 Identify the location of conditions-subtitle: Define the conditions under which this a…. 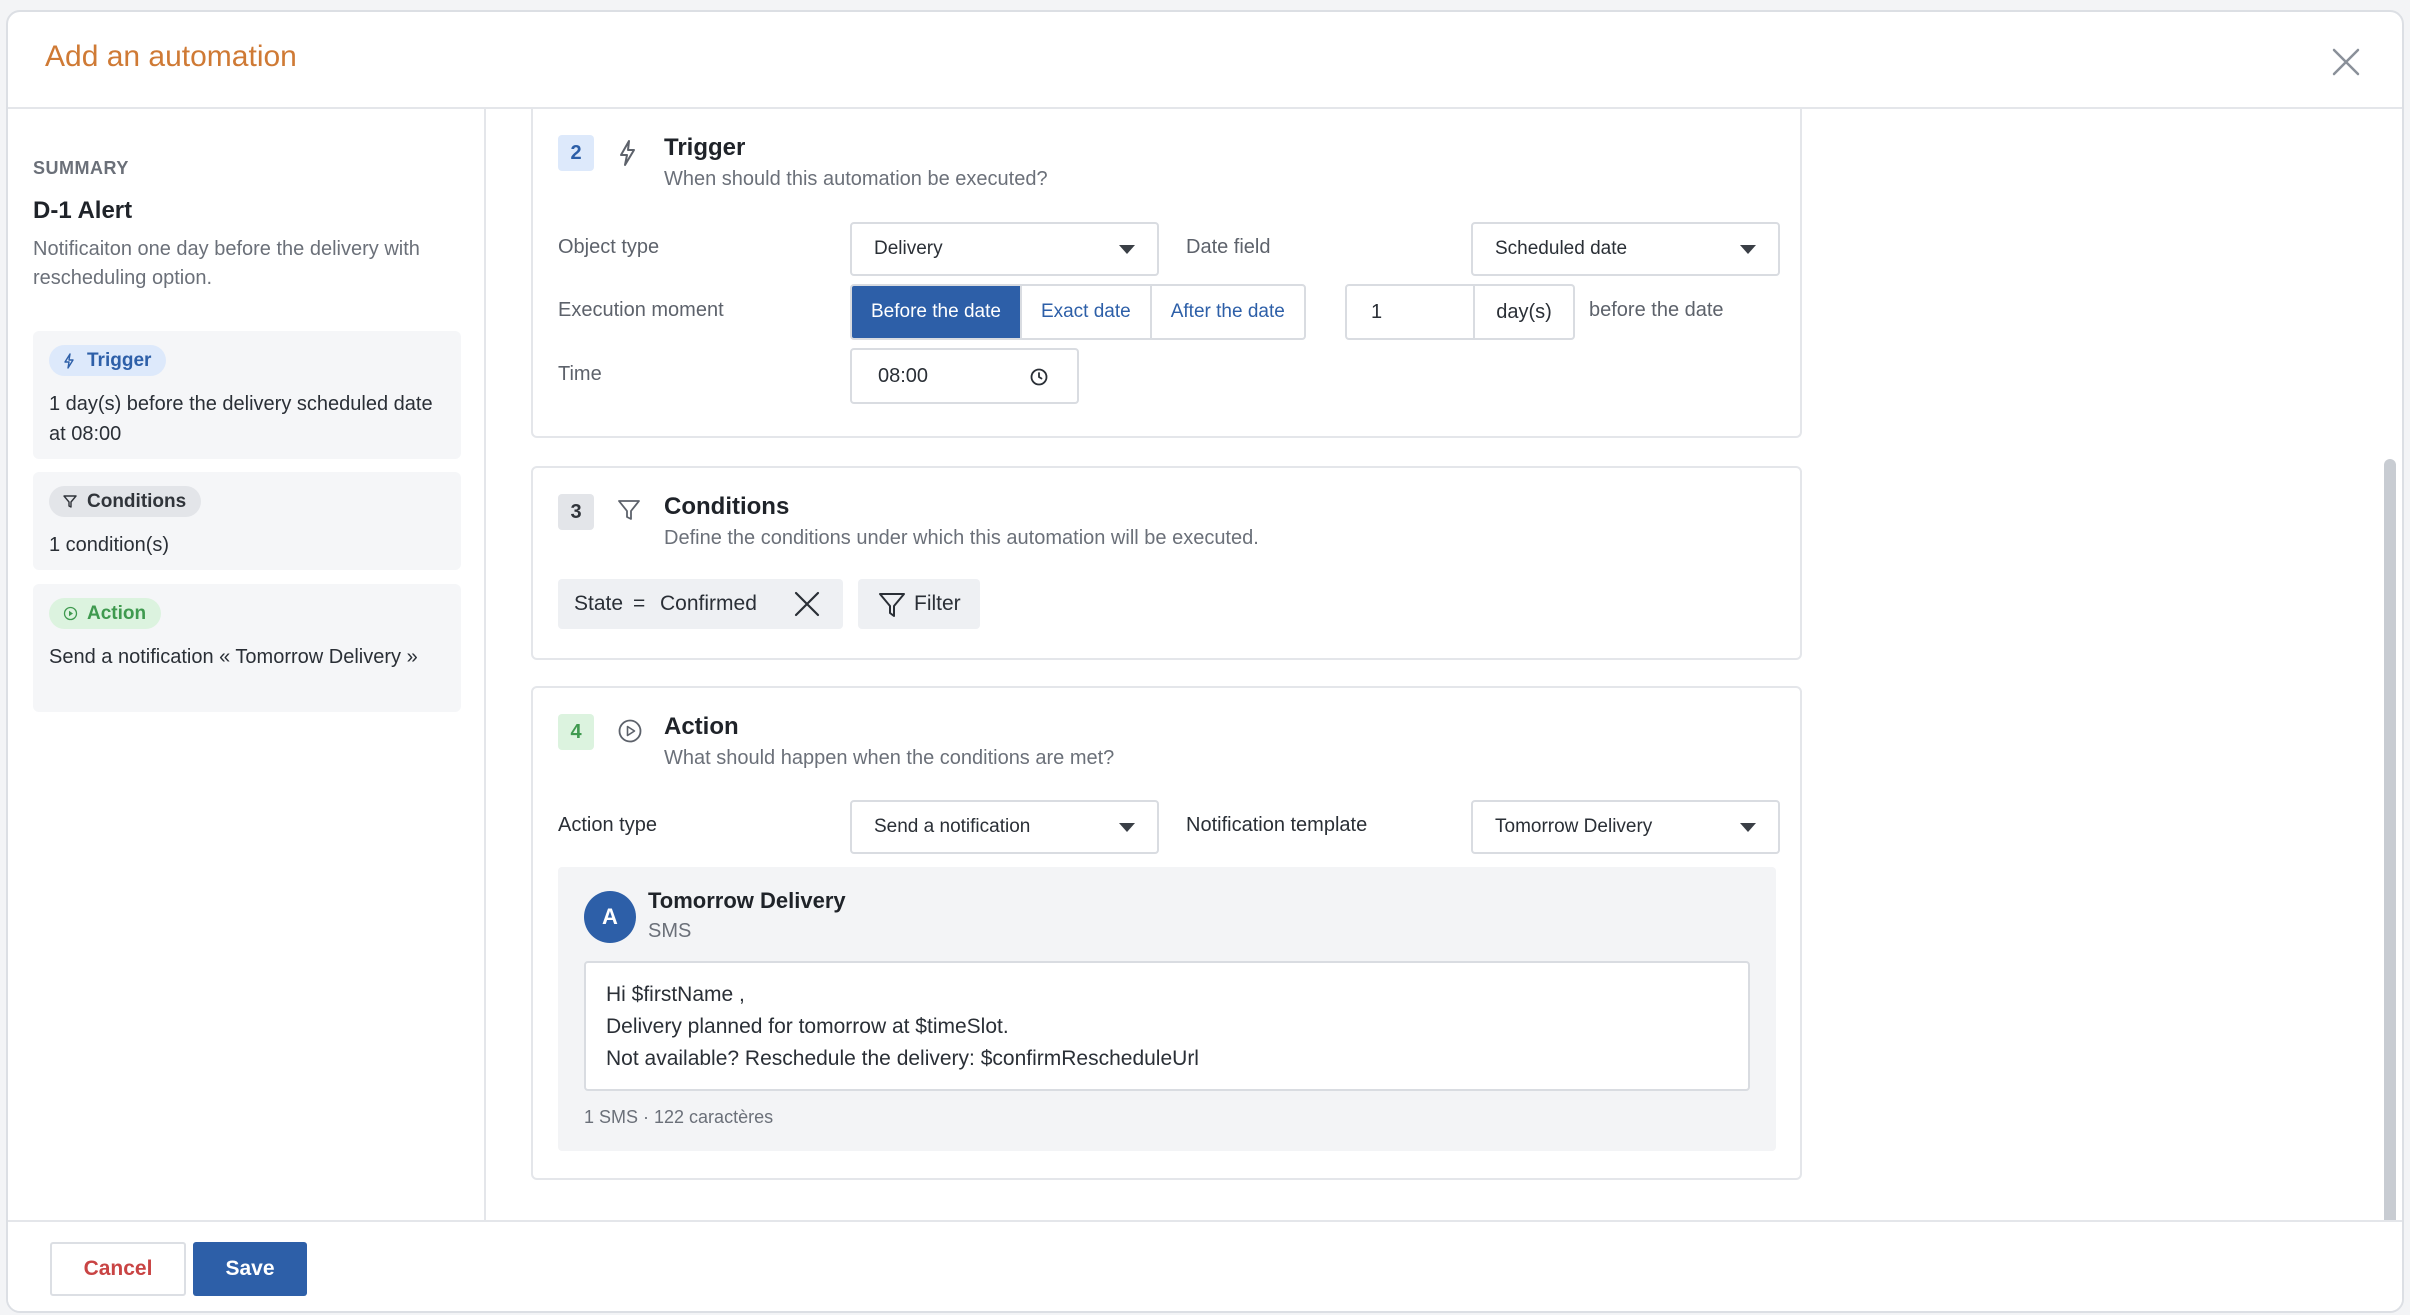
(961, 538).